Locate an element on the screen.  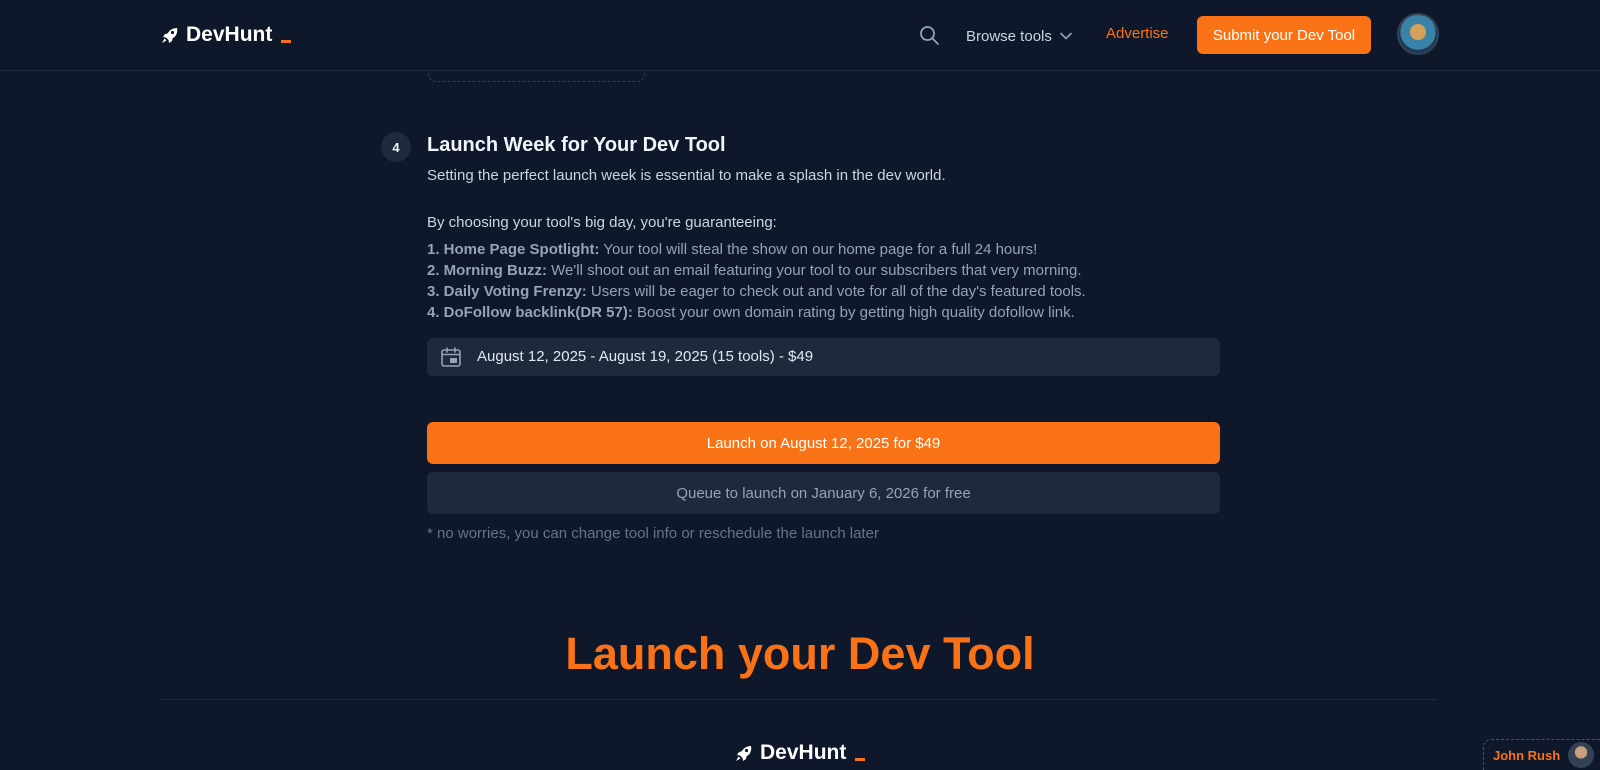
browse-tools-label: Browse tools is located at coordinates (1009, 36).